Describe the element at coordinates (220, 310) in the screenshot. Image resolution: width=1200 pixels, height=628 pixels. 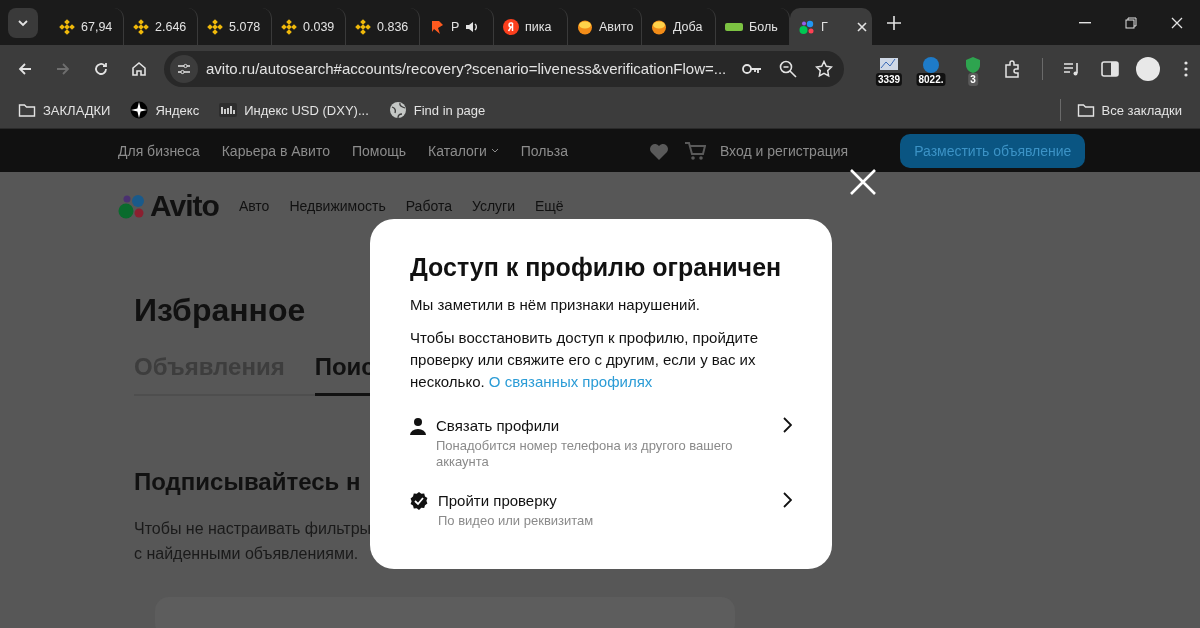
I see `page-title: Избранное` at that location.